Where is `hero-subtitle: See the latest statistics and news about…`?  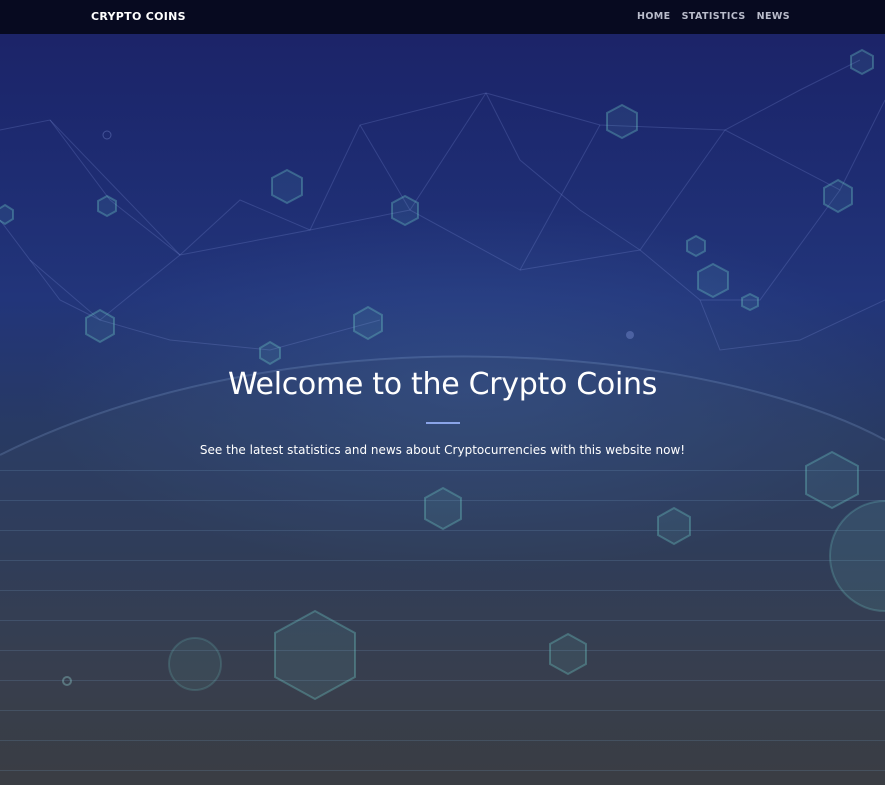 hero-subtitle: See the latest statistics and news about… is located at coordinates (442, 450).